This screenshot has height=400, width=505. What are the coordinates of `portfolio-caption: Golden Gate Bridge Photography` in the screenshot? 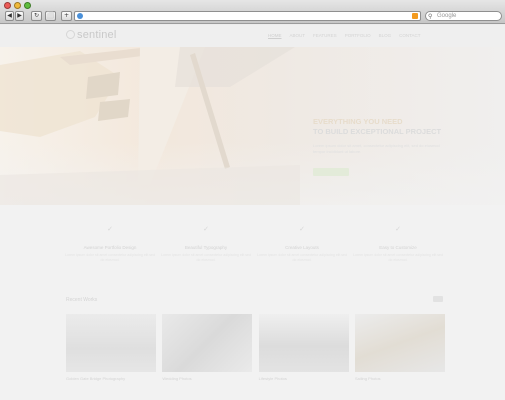 It's located at (111, 378).